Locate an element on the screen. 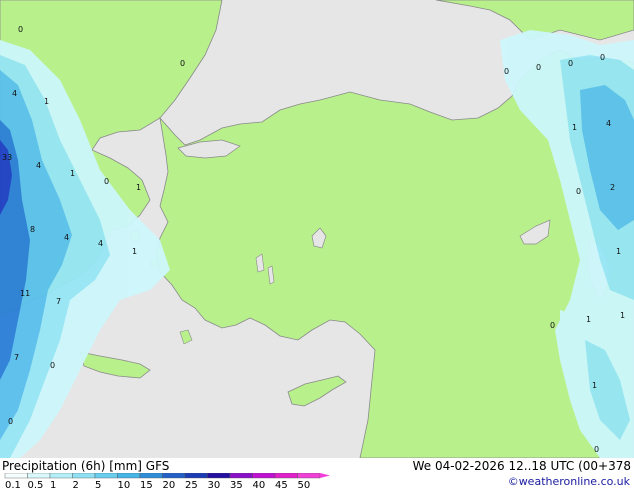 Image resolution: width=634 pixels, height=490 pixels. legend-label: 10 is located at coordinates (124, 485).